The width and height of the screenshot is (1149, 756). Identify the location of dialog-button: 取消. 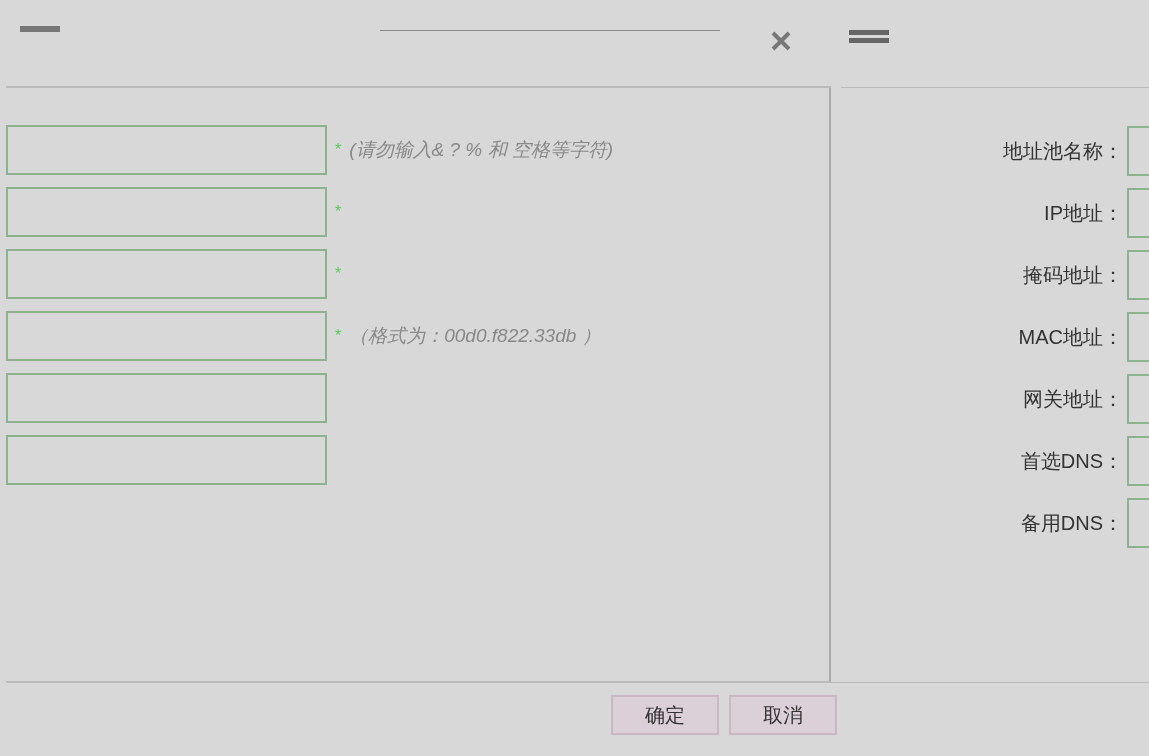
(783, 715).